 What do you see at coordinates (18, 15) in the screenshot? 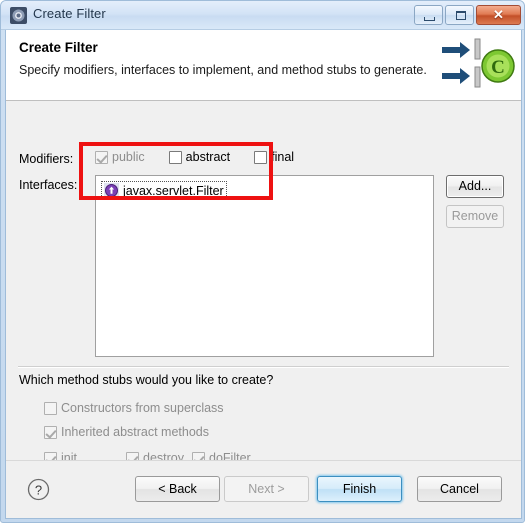
I see `eclipse-wizard-icon` at bounding box center [18, 15].